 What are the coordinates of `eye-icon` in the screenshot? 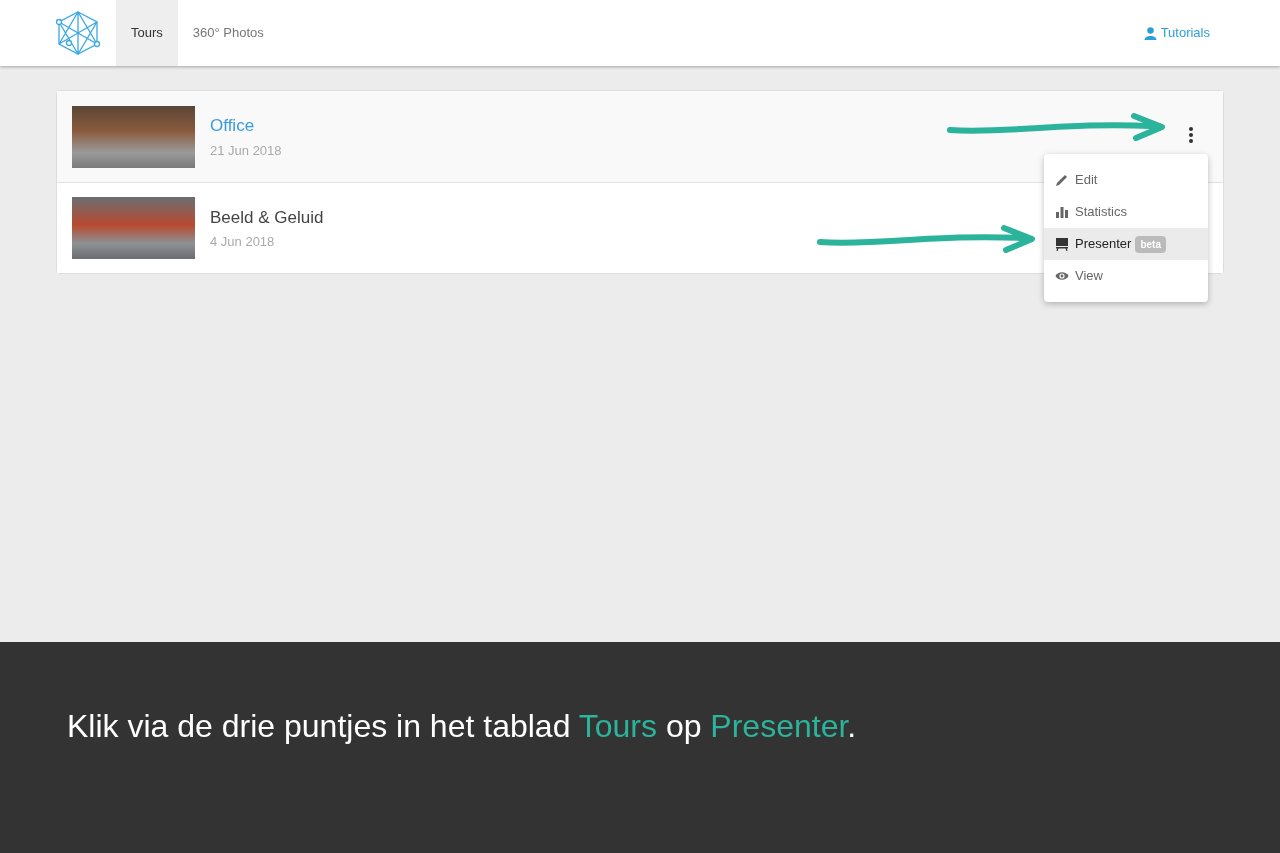 It's located at (1062, 276).